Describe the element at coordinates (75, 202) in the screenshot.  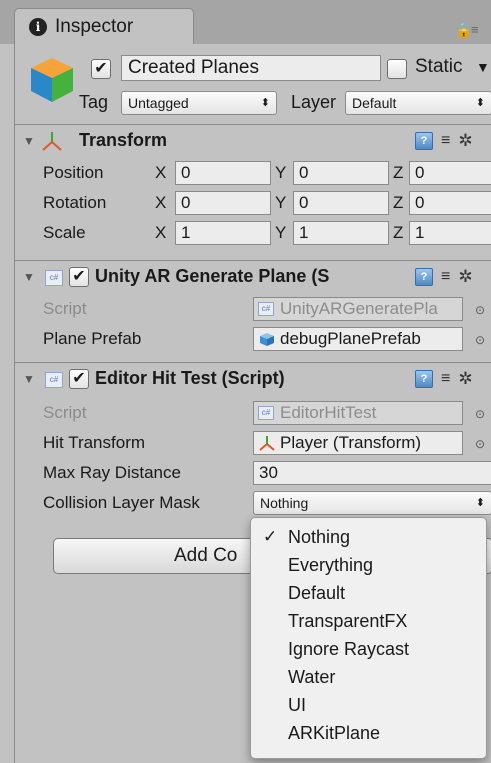
I see `rotation-label: Rotation` at that location.